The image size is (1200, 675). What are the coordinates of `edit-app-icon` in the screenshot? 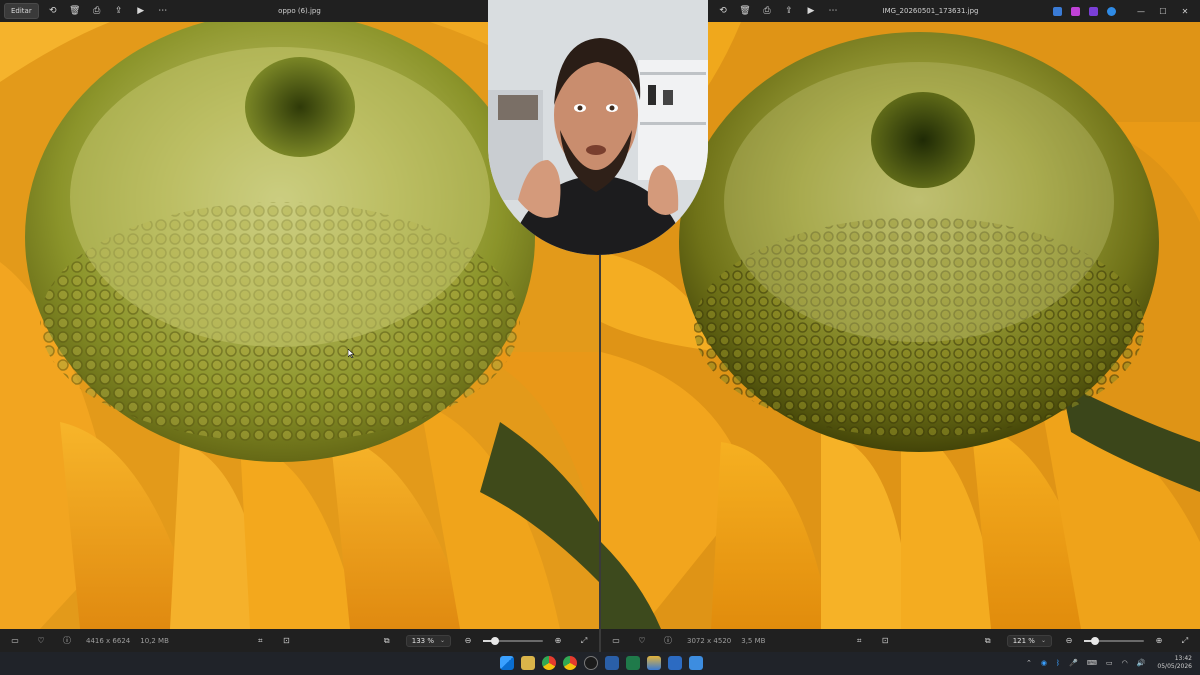 It's located at (1057, 11).